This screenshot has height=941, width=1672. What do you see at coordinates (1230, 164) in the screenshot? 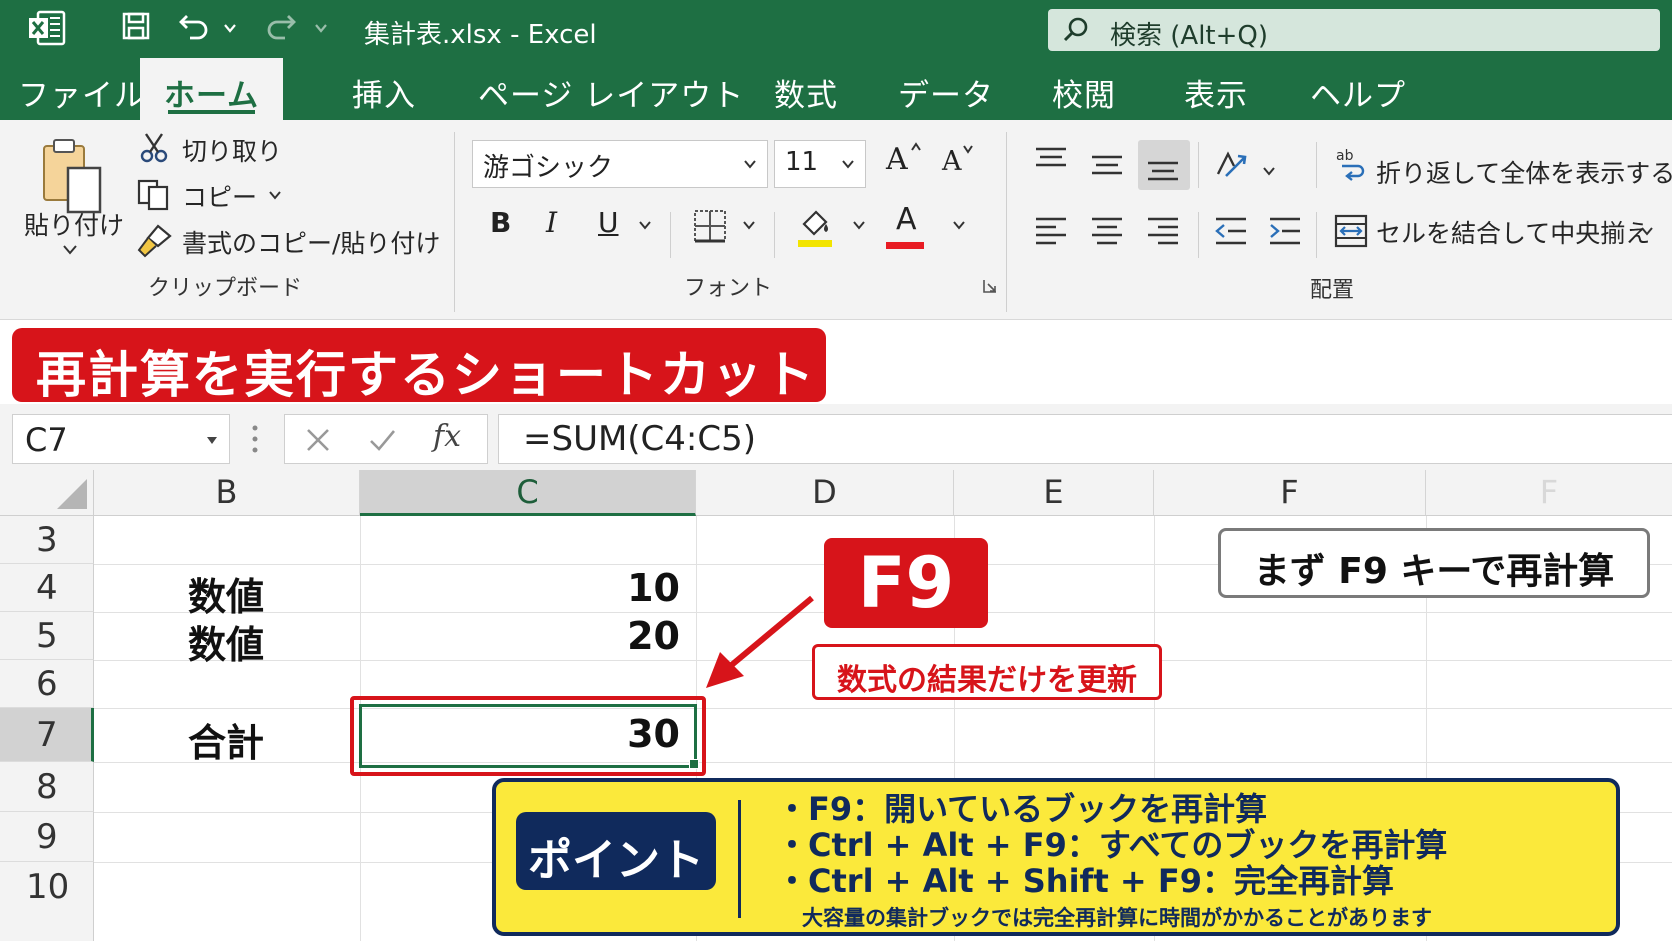
I see `text-orientation-icon` at bounding box center [1230, 164].